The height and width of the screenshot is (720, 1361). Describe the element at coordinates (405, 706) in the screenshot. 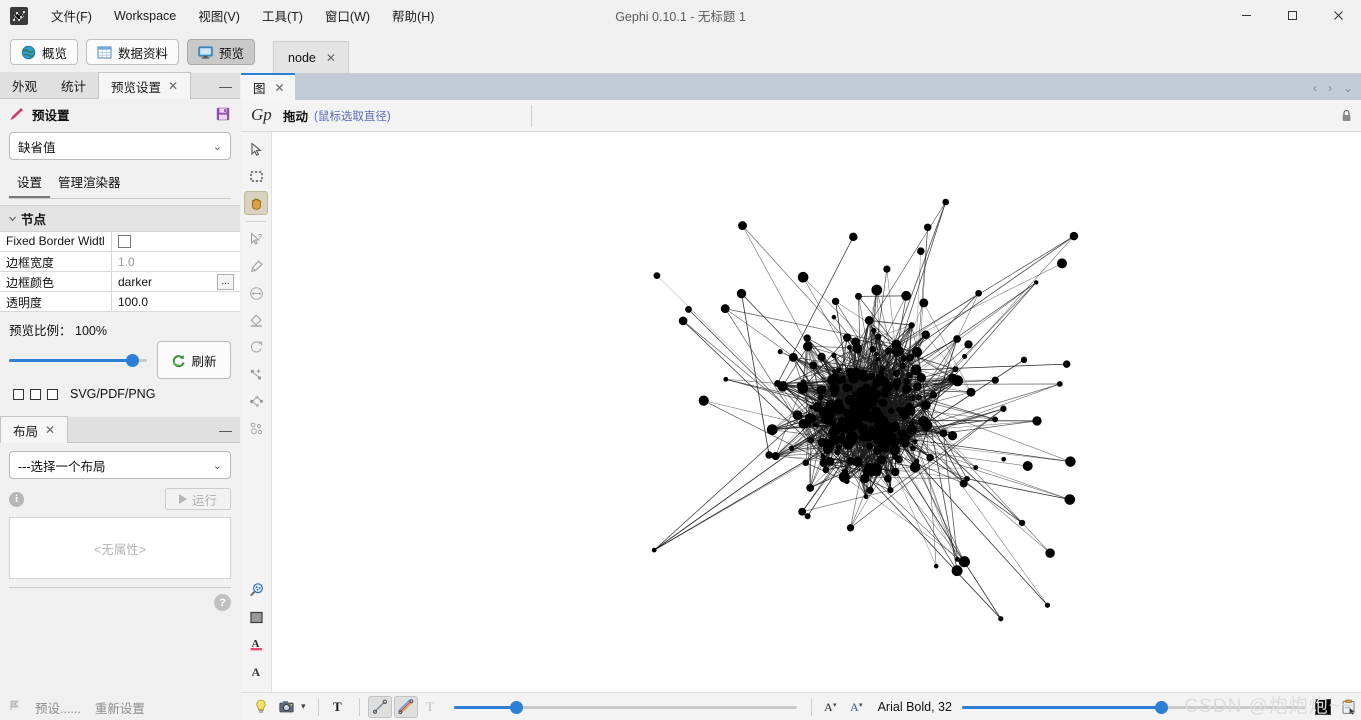

I see `edge-color-icon` at that location.